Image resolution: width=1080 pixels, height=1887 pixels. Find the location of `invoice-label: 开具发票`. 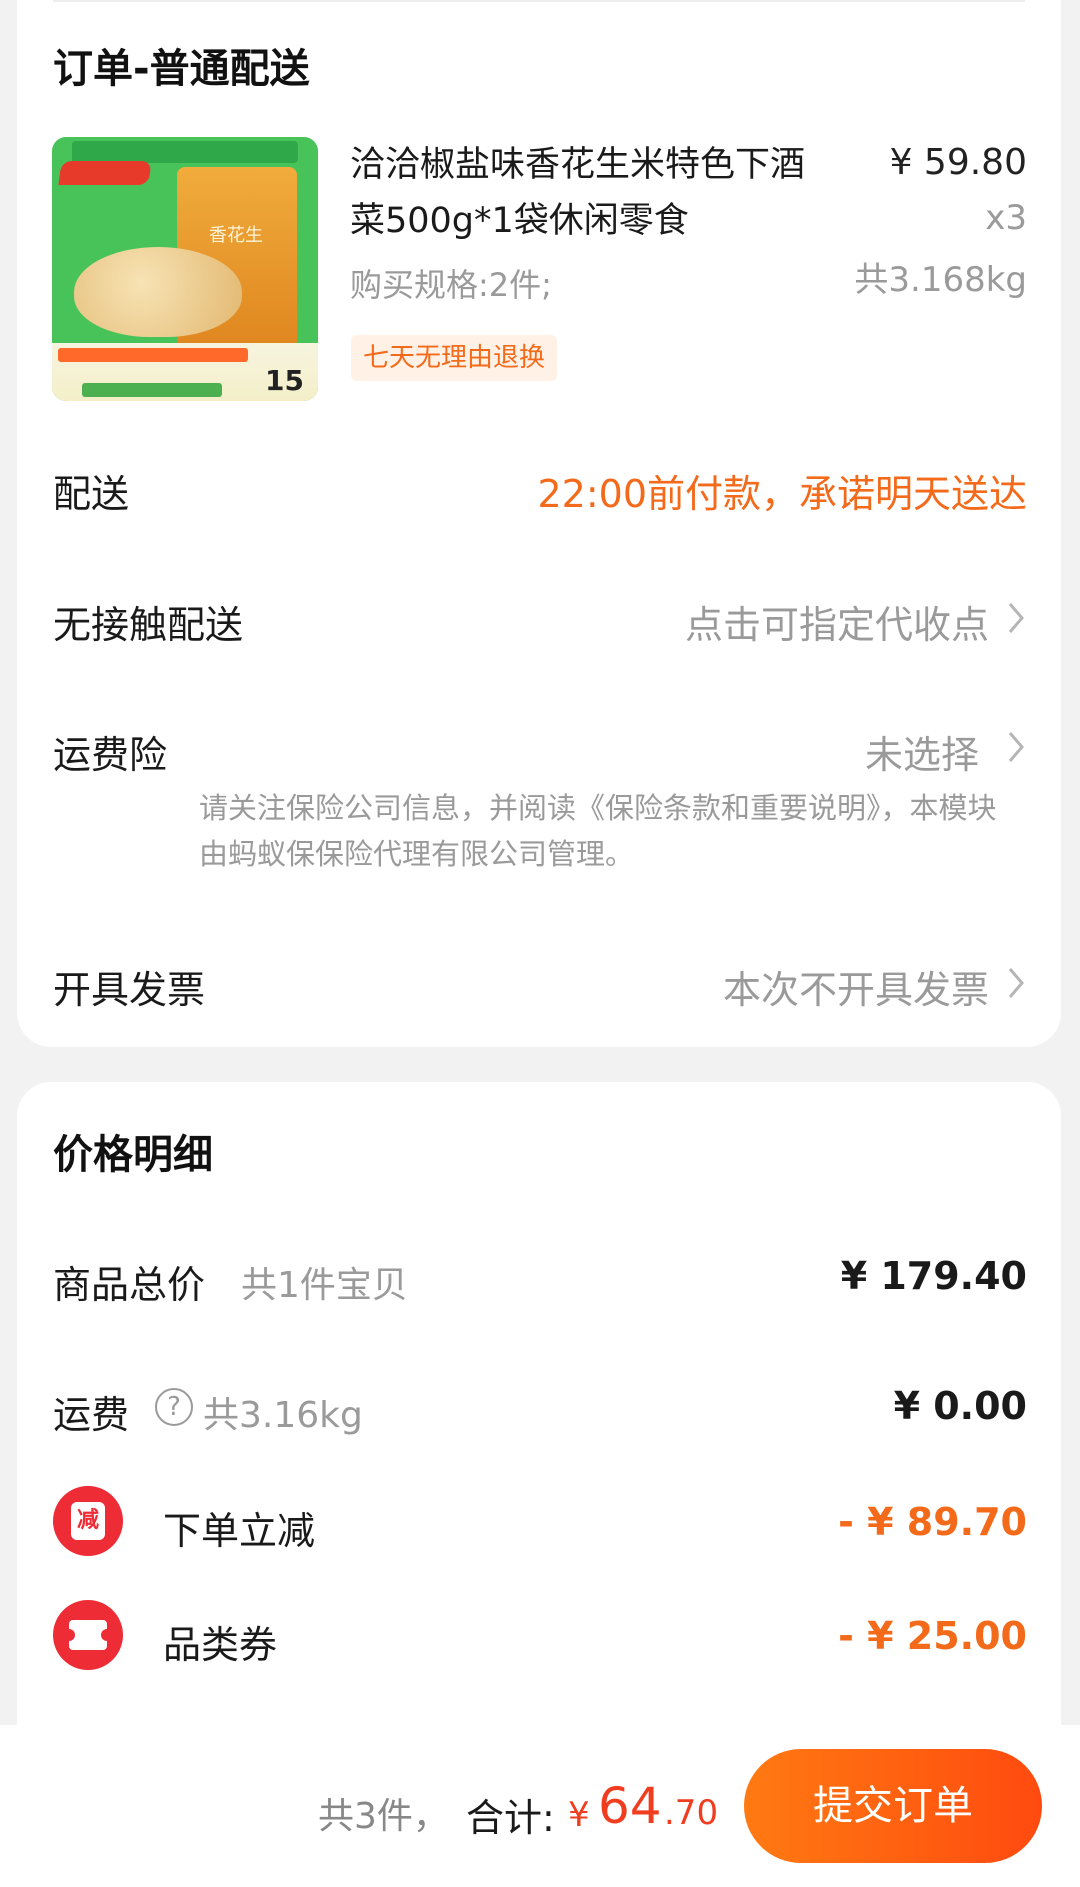

invoice-label: 开具发票 is located at coordinates (129, 990).